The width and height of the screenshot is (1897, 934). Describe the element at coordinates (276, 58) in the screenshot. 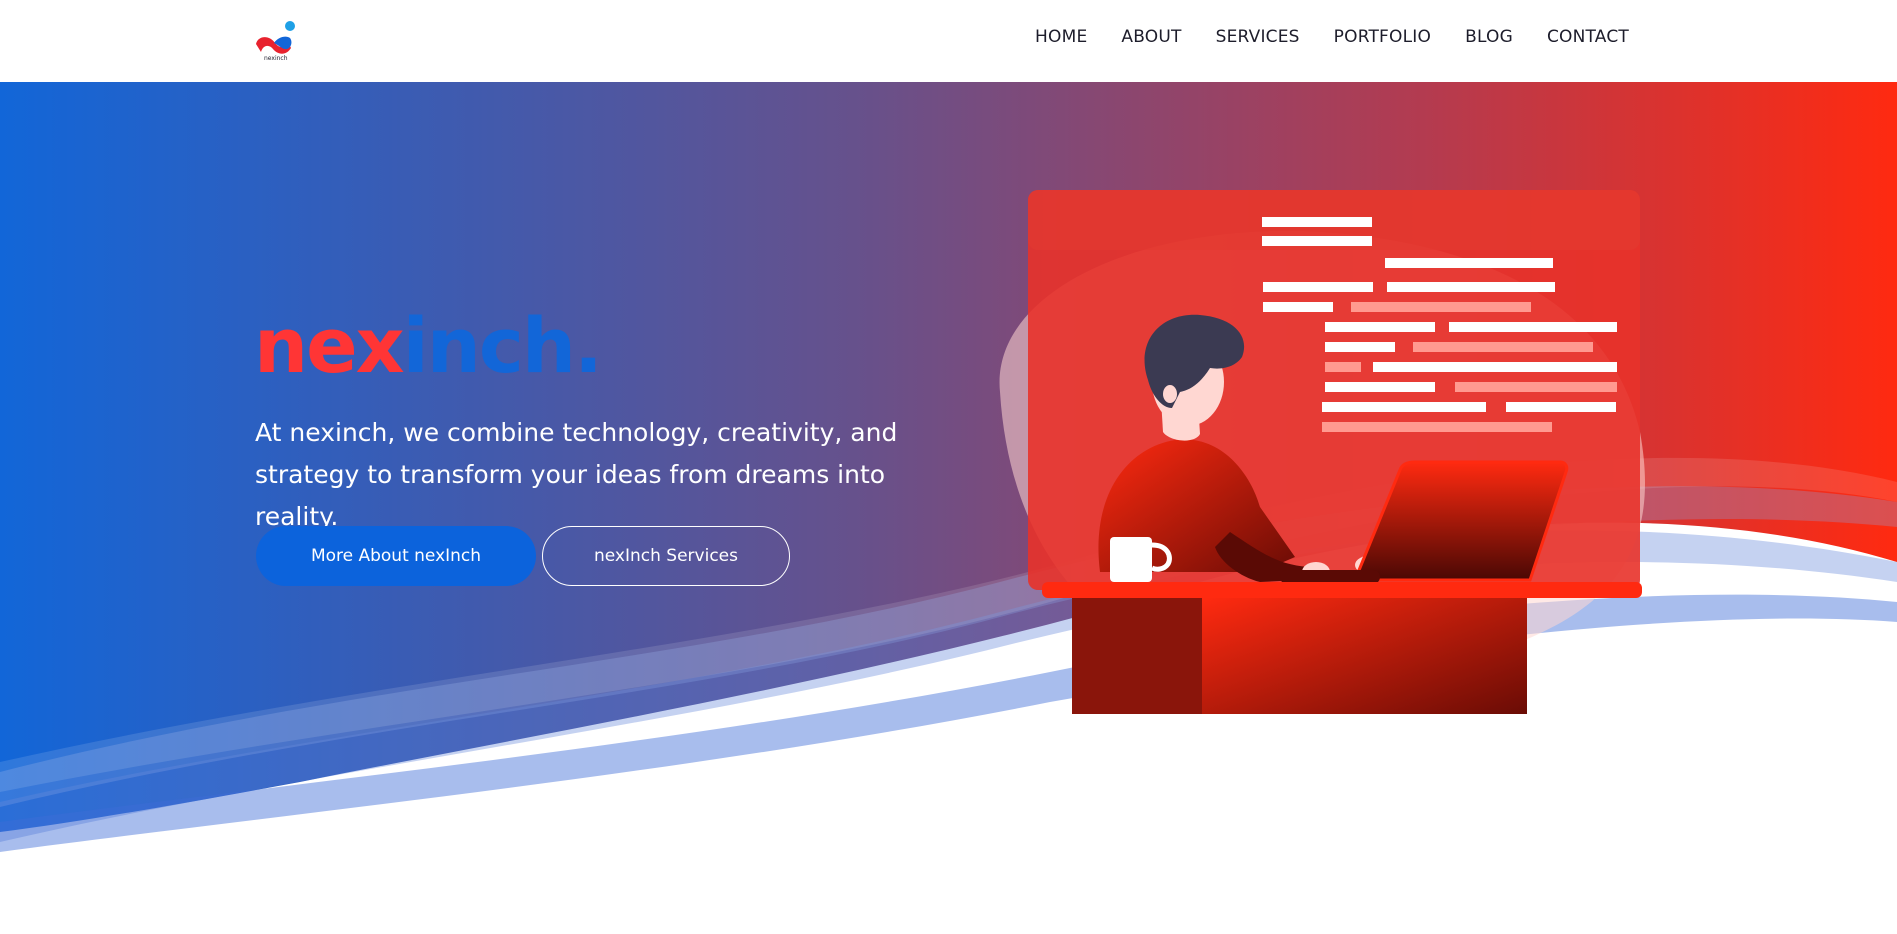

I see `logo-text: nexinch` at that location.